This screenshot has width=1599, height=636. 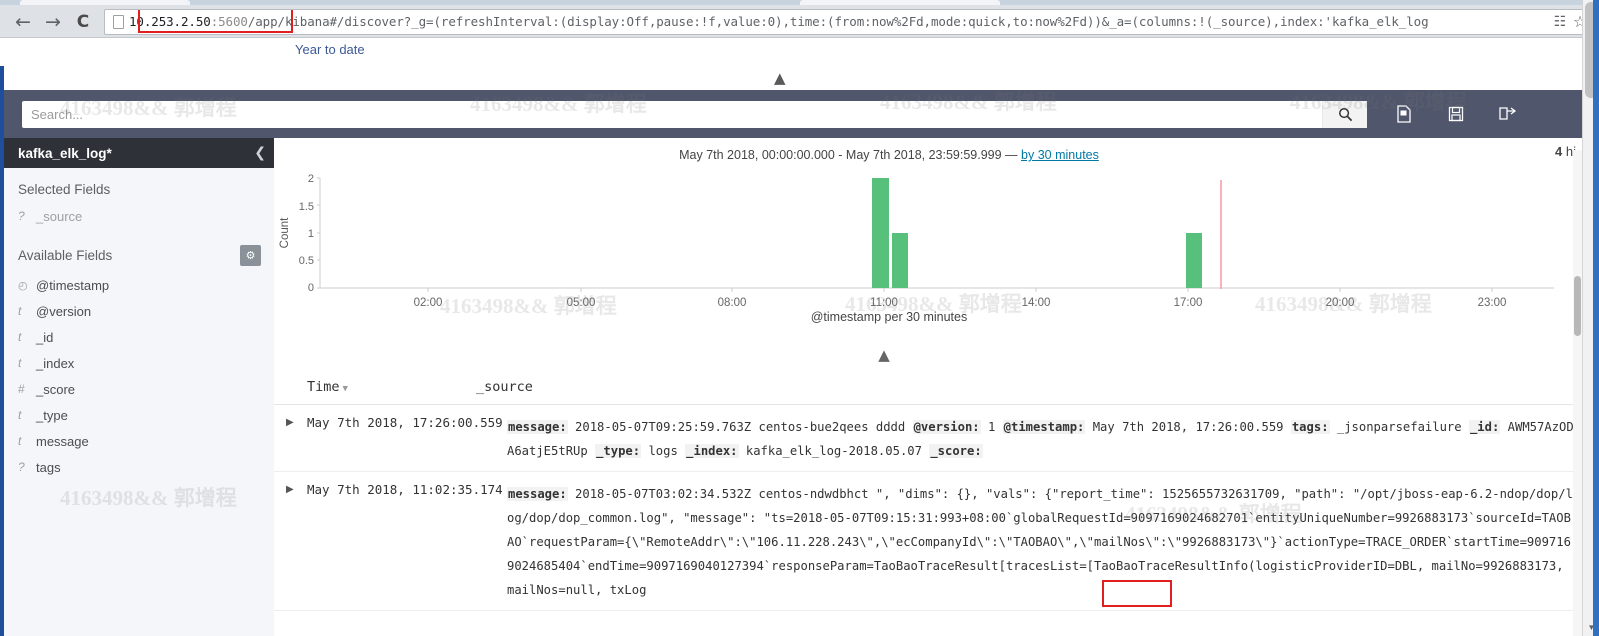 I want to click on search-box, so click(x=694, y=114).